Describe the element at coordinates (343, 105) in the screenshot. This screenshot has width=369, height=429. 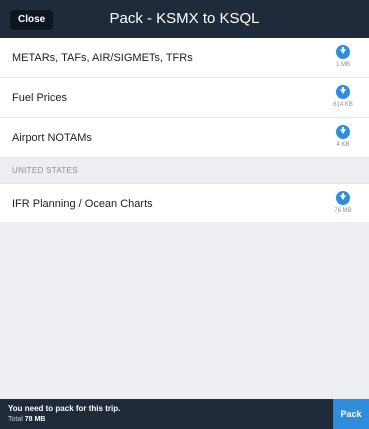
I see `download-size: 614 KB` at that location.